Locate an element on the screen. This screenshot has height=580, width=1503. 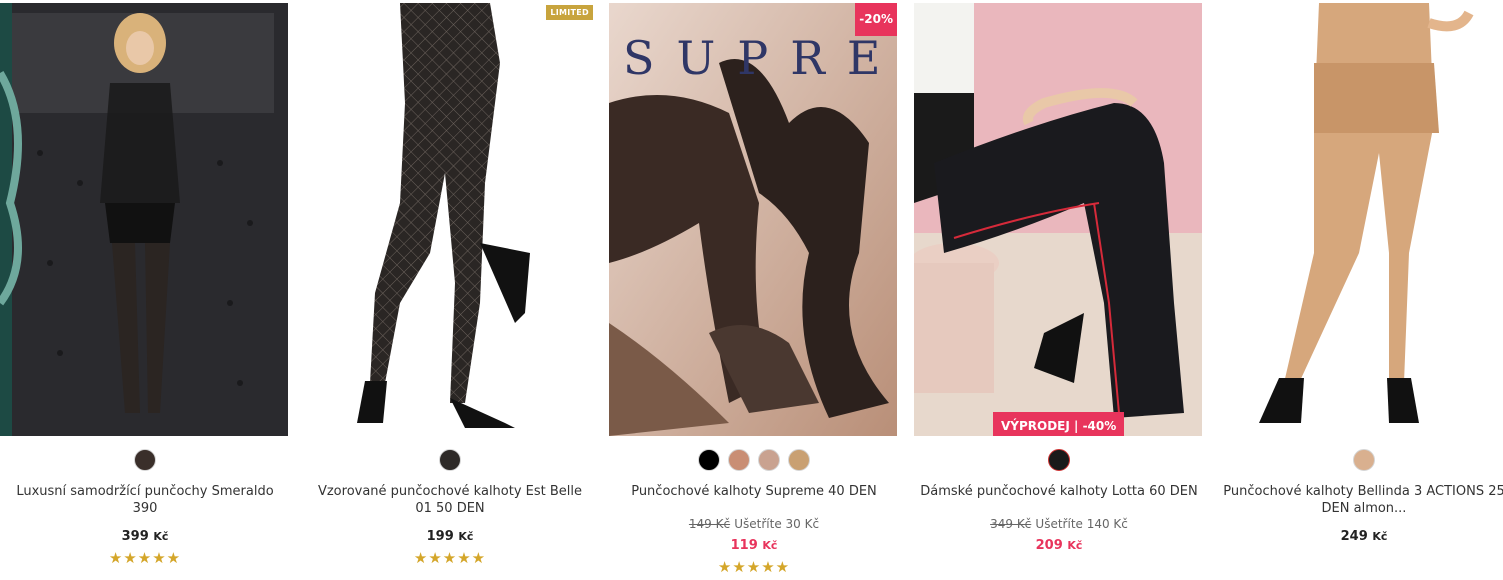
old-price-row: 149 Kč Ušetříte 30 Kč is located at coordinates (754, 524).